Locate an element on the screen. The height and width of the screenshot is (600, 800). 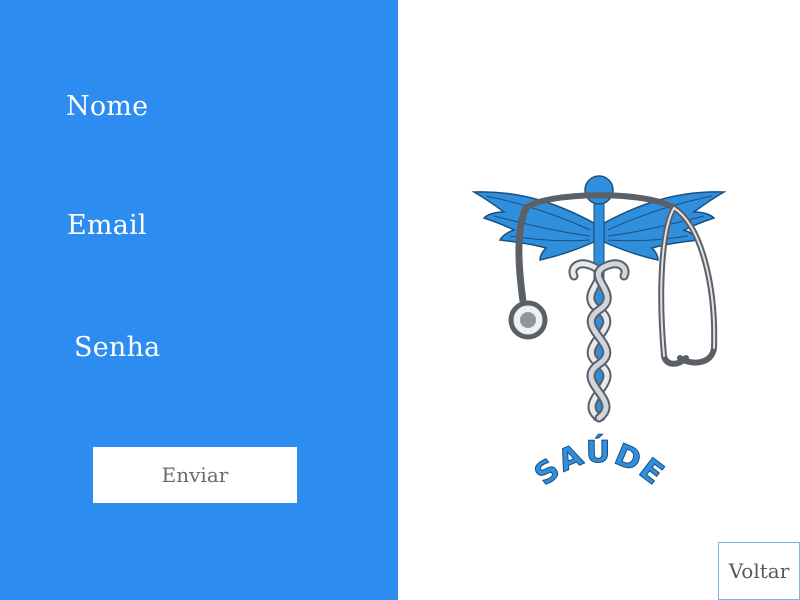
logo-text: SAÚDE is located at coordinates (599, 462).